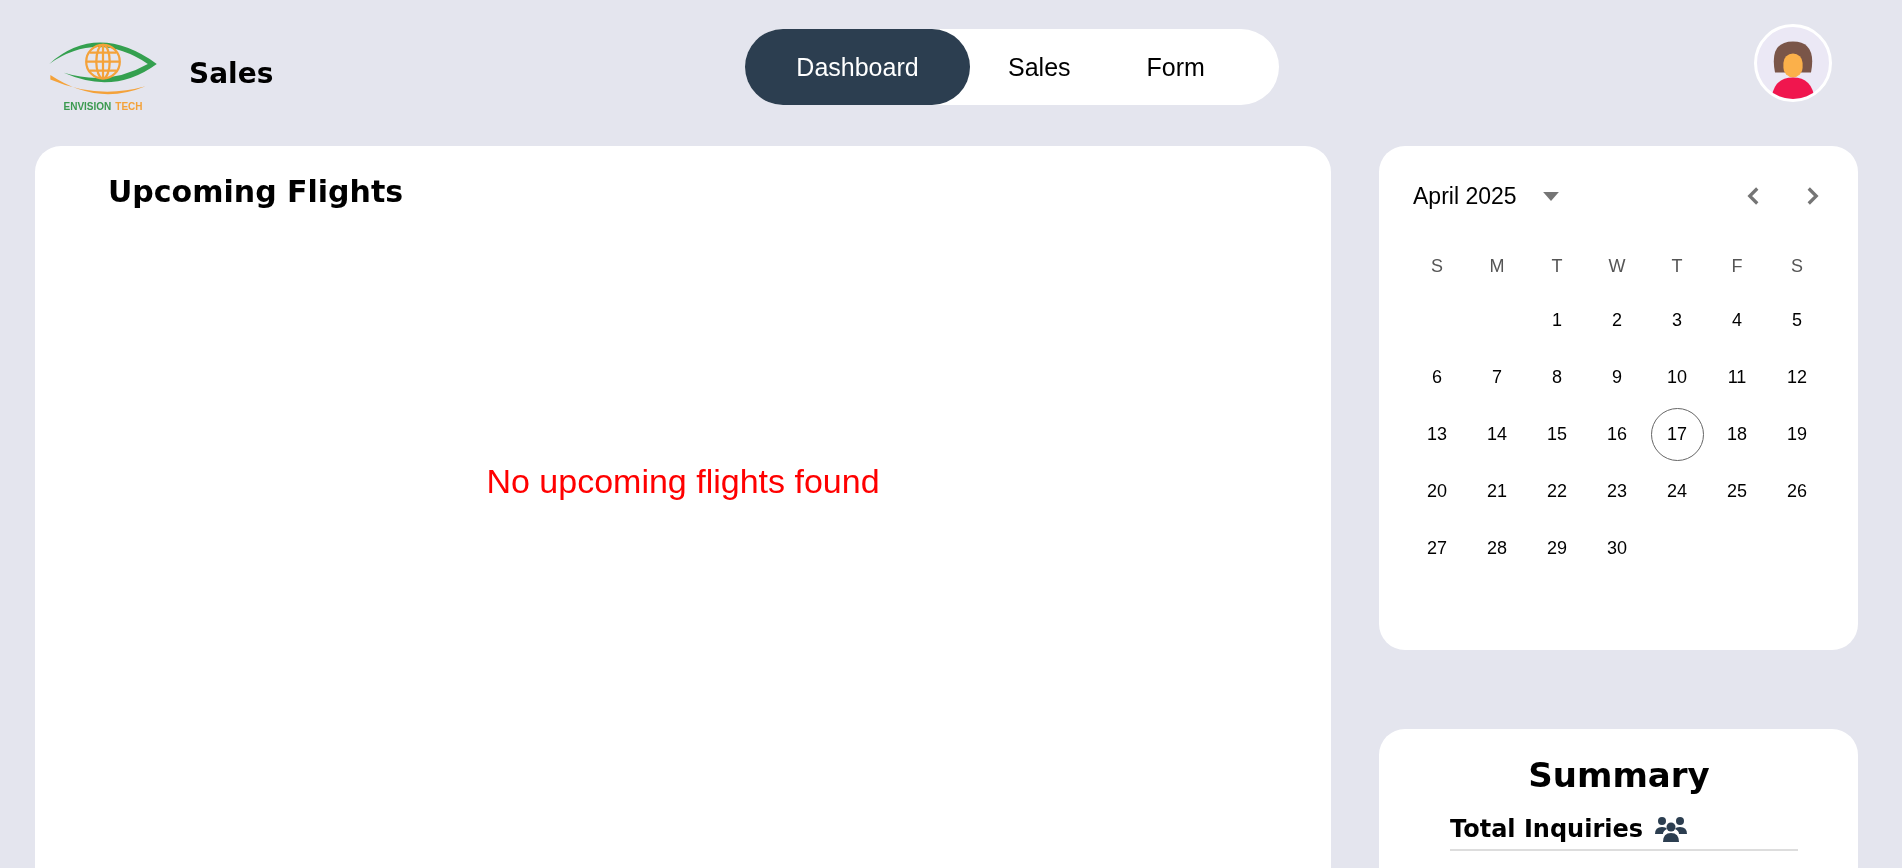  I want to click on nav-tab: Form, so click(1175, 67).